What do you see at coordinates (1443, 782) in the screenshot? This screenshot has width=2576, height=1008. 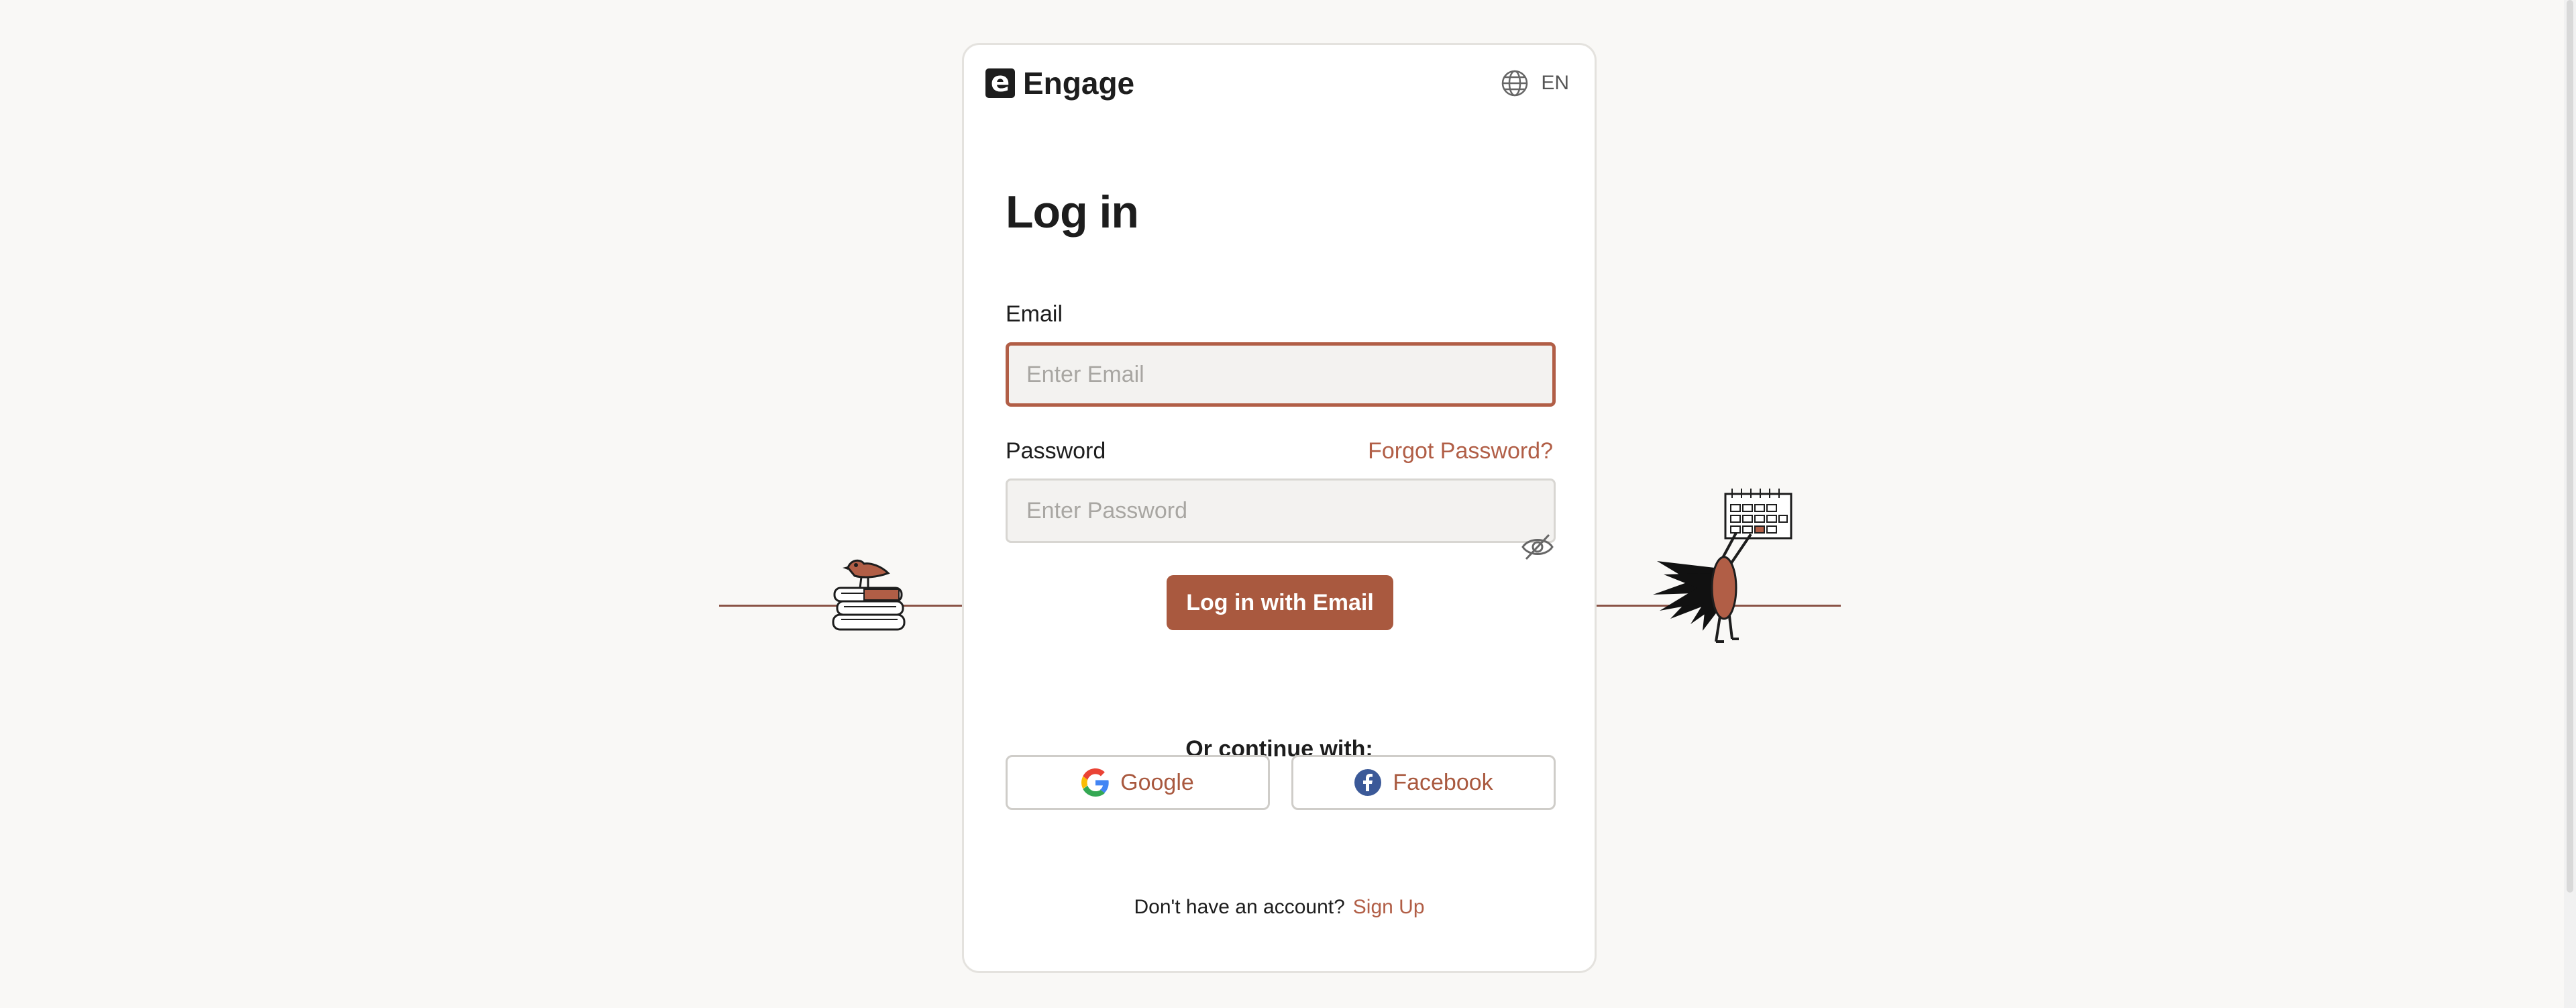 I see `facebook-label: Facebook` at bounding box center [1443, 782].